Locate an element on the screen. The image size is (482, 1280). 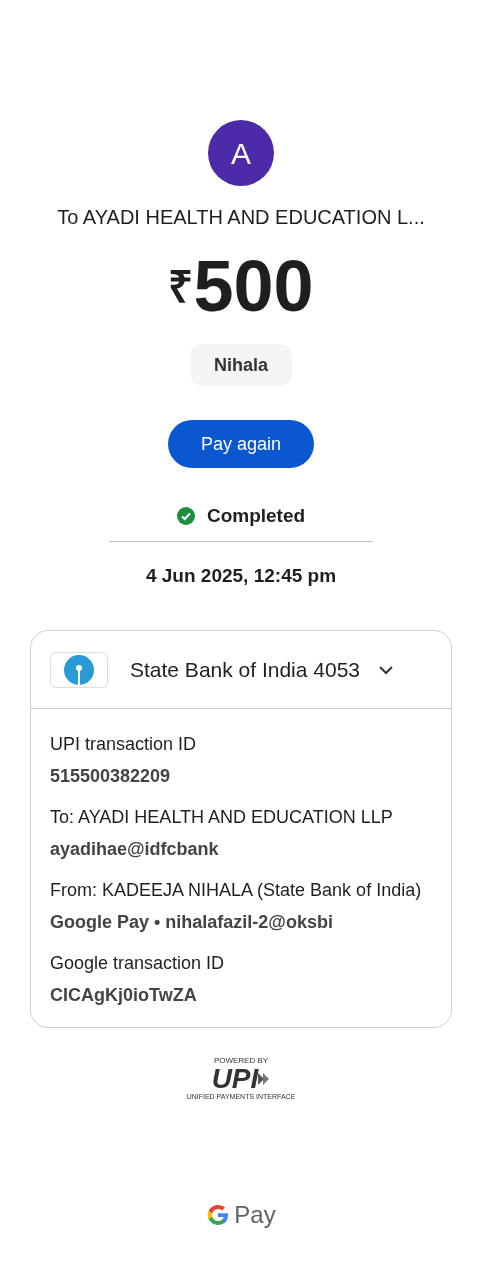
account-row: State Bank of India 4053 is located at coordinates (241, 670).